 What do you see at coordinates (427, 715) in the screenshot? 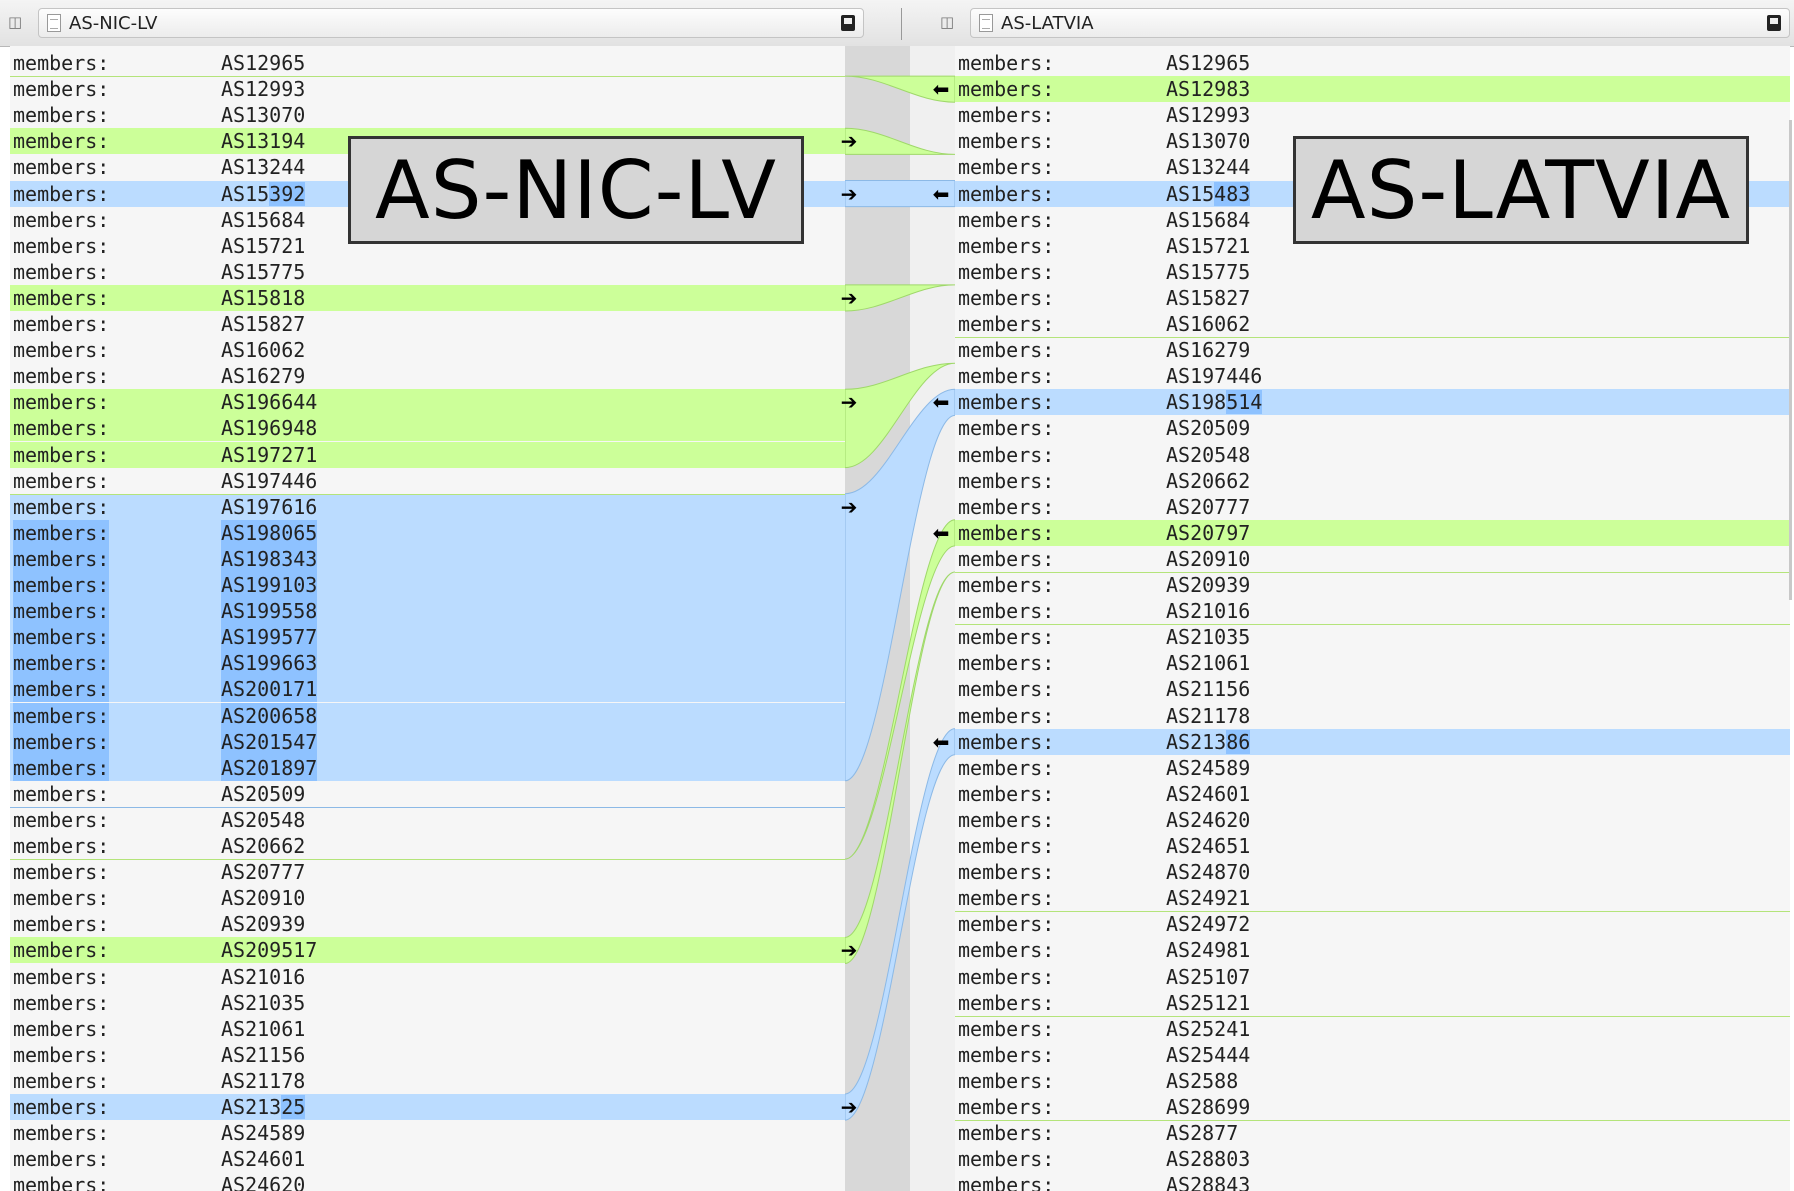
I see `diff-line: members: AS200658` at bounding box center [427, 715].